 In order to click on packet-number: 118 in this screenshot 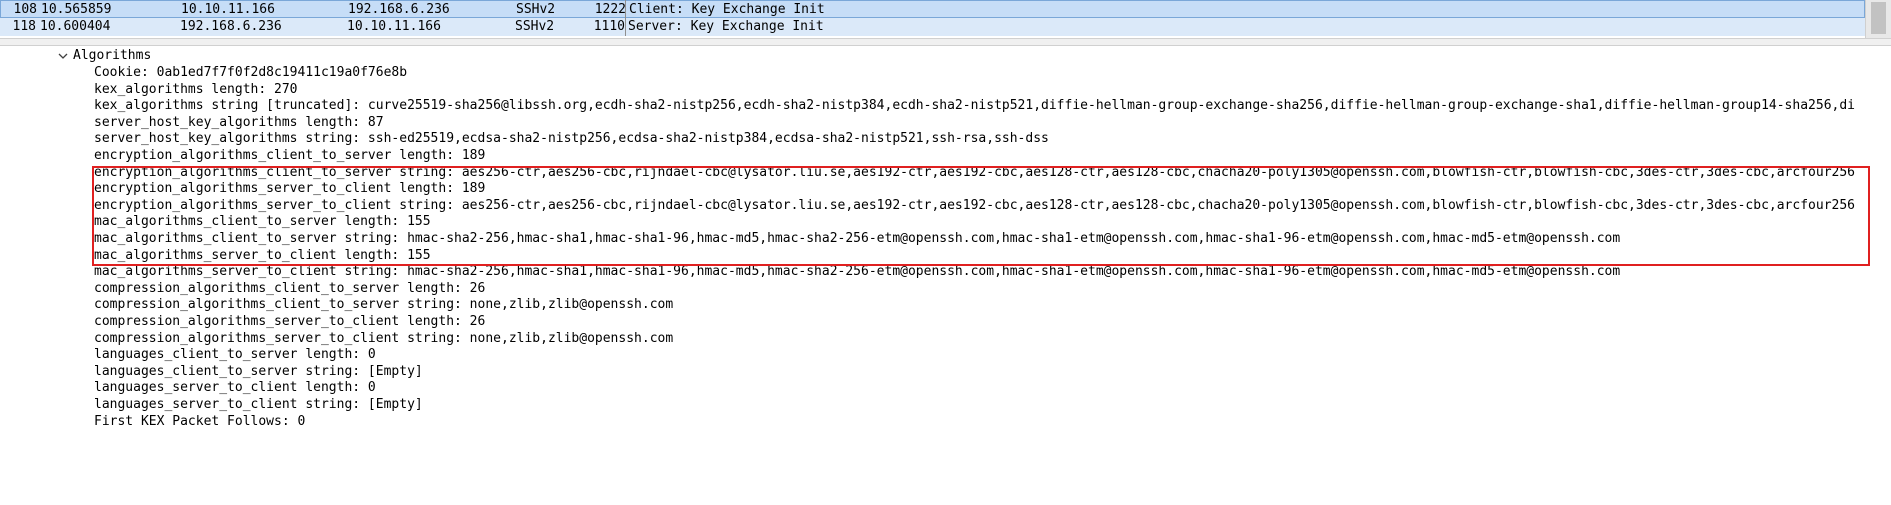, I will do `click(24, 26)`.